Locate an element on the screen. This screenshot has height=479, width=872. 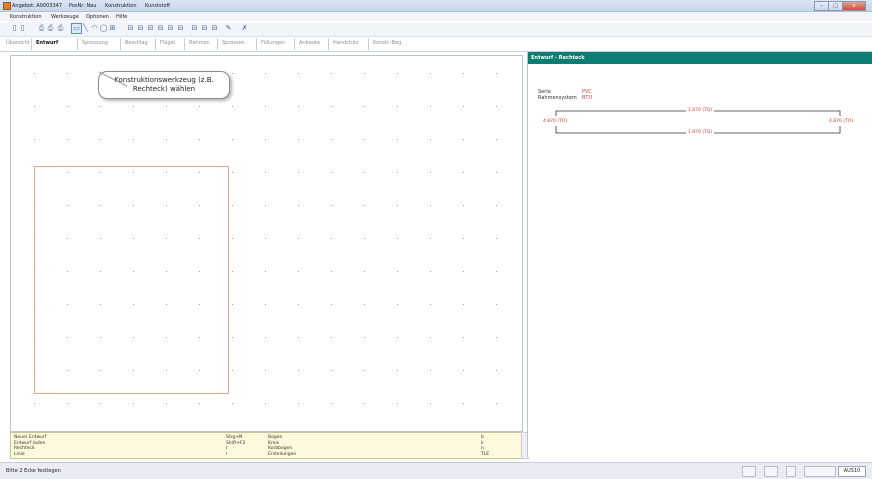
menu-optionen: Optionen is located at coordinates (97, 17).